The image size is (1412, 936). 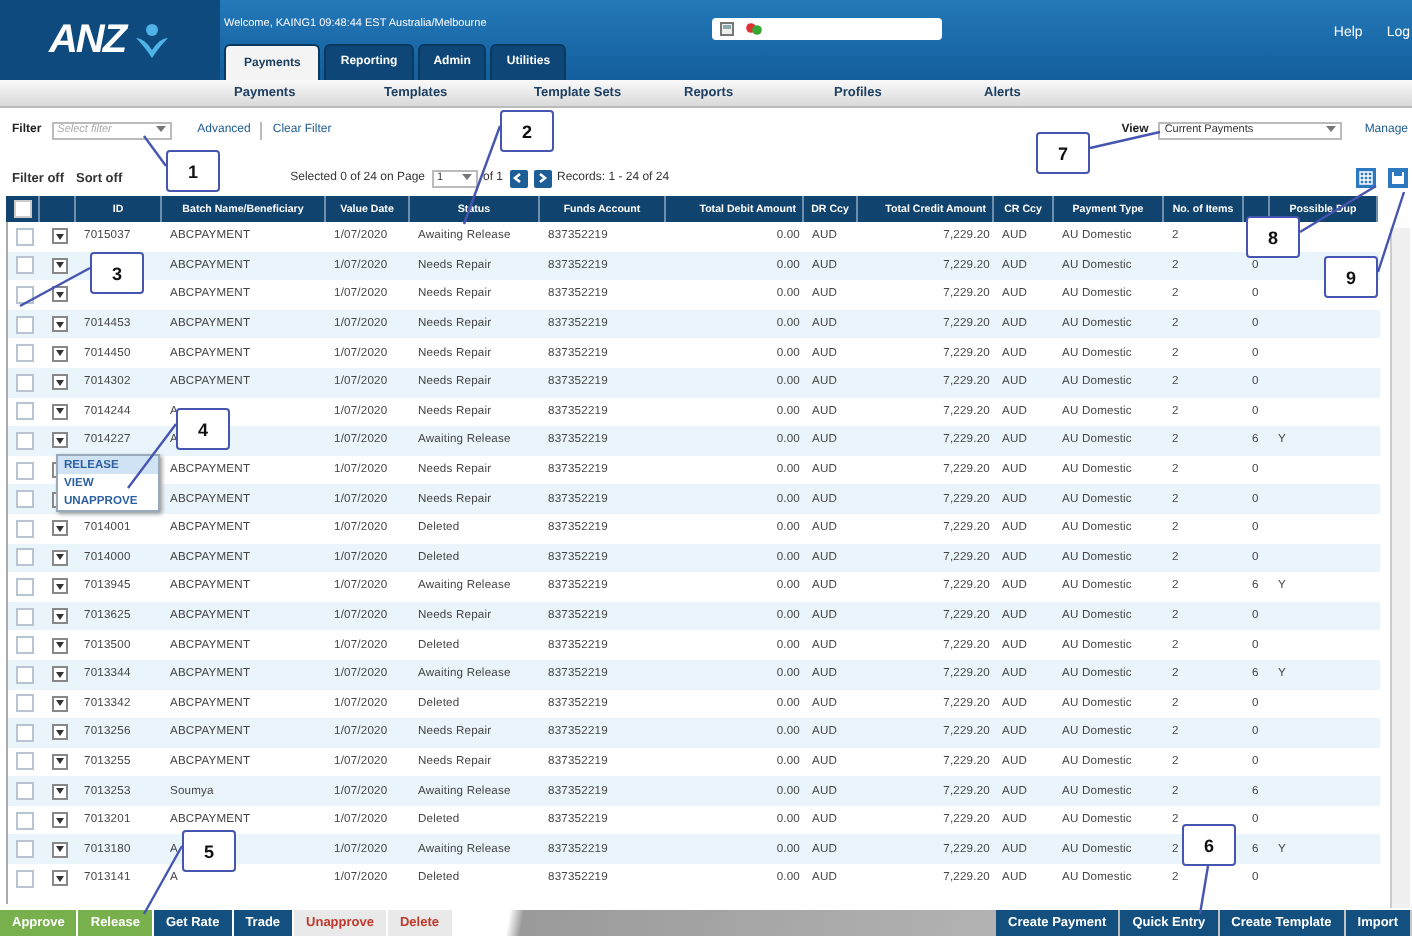 I want to click on callout-number: 4, so click(x=203, y=429).